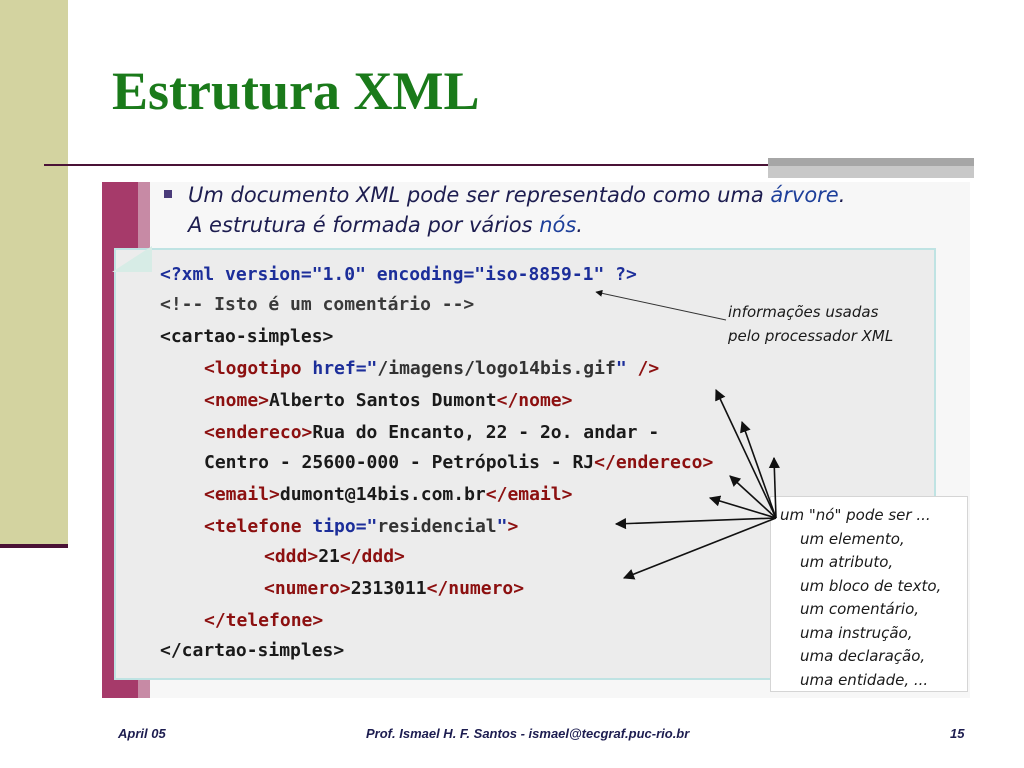  I want to click on bullet-term-tree: árvore, so click(804, 195).